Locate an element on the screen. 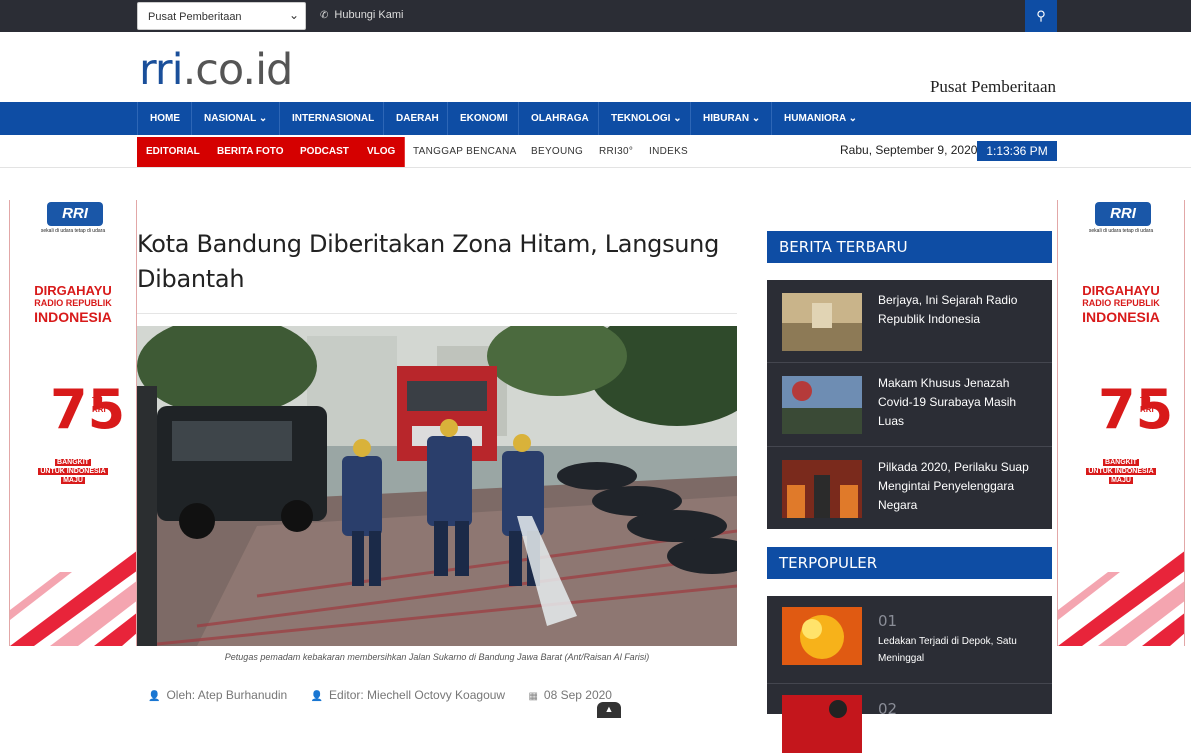  nav-nasional: NASIONAL ⌄ is located at coordinates (235, 118).